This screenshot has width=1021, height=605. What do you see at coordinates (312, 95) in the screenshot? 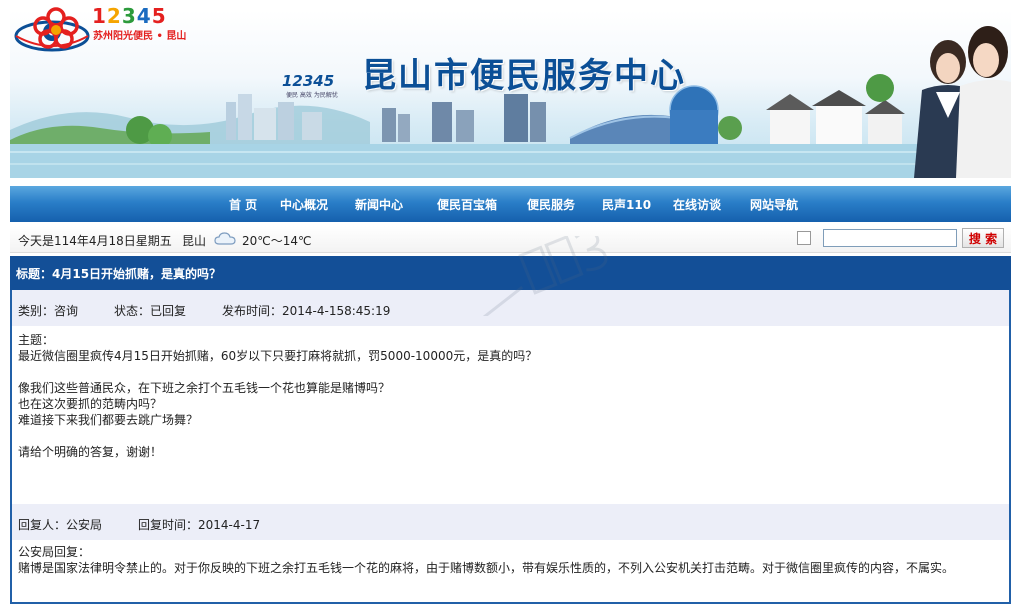
I see `emblem-subtitle: 便民 高效 为民解忧` at bounding box center [312, 95].